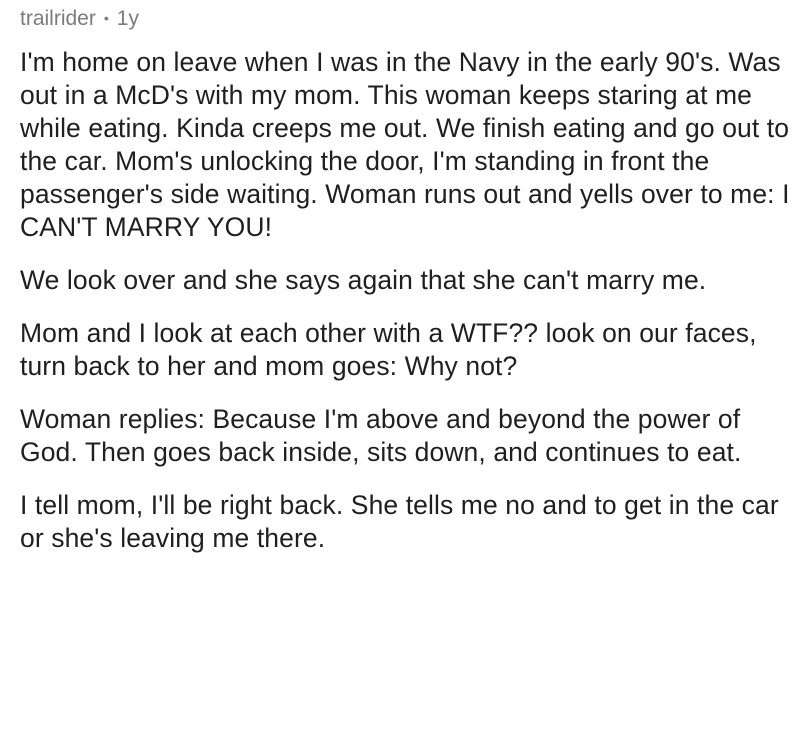 The image size is (800, 730). Describe the element at coordinates (128, 19) in the screenshot. I see `comment-age: 1y` at that location.